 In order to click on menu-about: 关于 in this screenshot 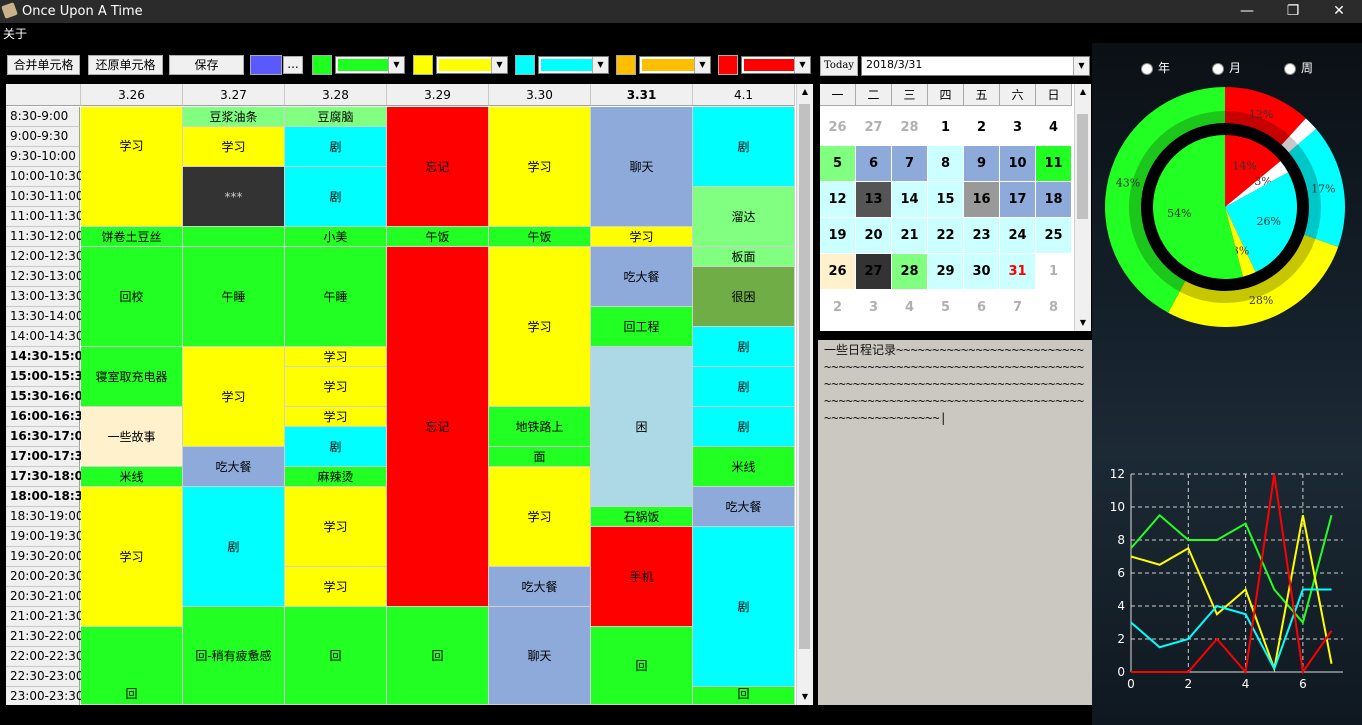, I will do `click(15, 33)`.